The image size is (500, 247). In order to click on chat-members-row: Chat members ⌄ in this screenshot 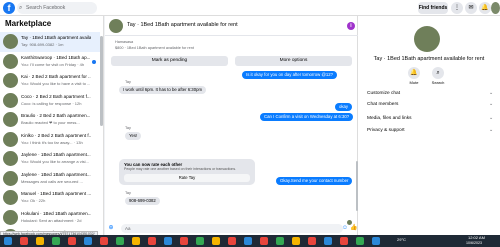, I will do `click(430, 104)`.